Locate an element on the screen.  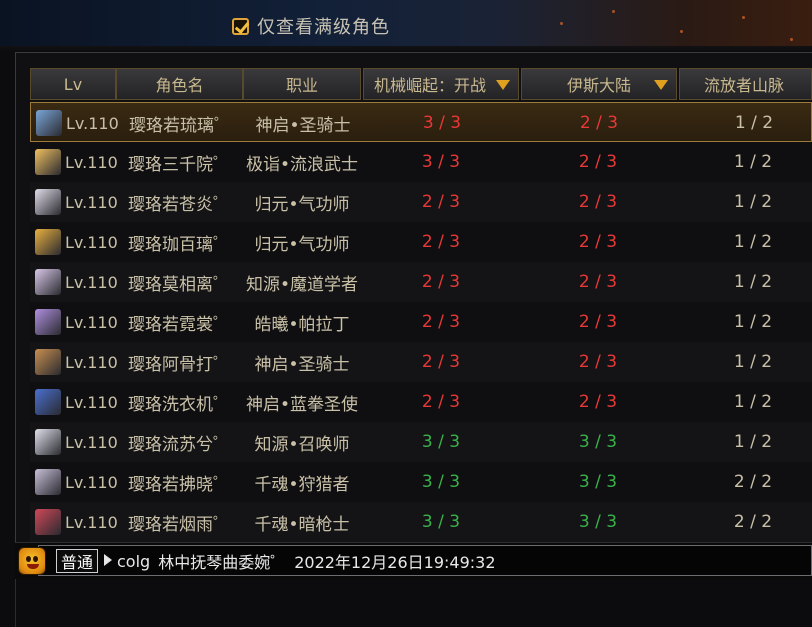
character-row: Lv.110 璎珞三千院゜ 极诣•流浪武士 3 / 3 2 / 3 1 / 2 is located at coordinates (421, 162).